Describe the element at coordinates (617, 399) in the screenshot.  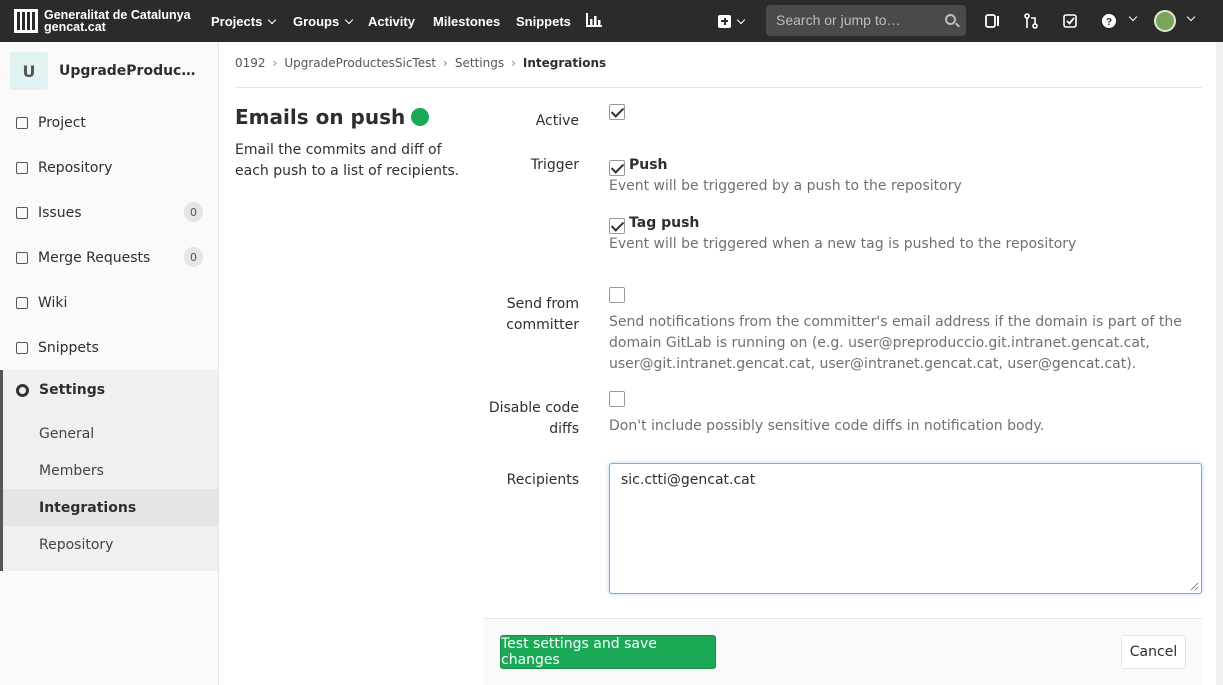
I see `disable-code-diffs-checkbox` at that location.